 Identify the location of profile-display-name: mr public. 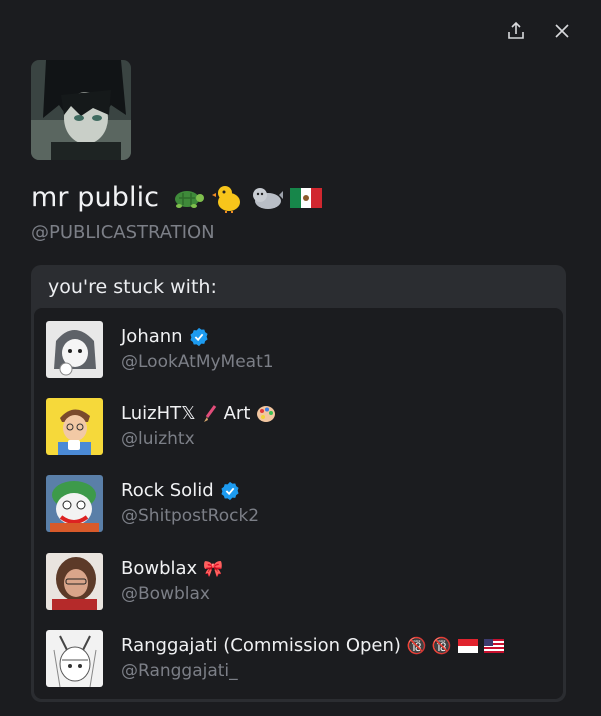
(95, 197).